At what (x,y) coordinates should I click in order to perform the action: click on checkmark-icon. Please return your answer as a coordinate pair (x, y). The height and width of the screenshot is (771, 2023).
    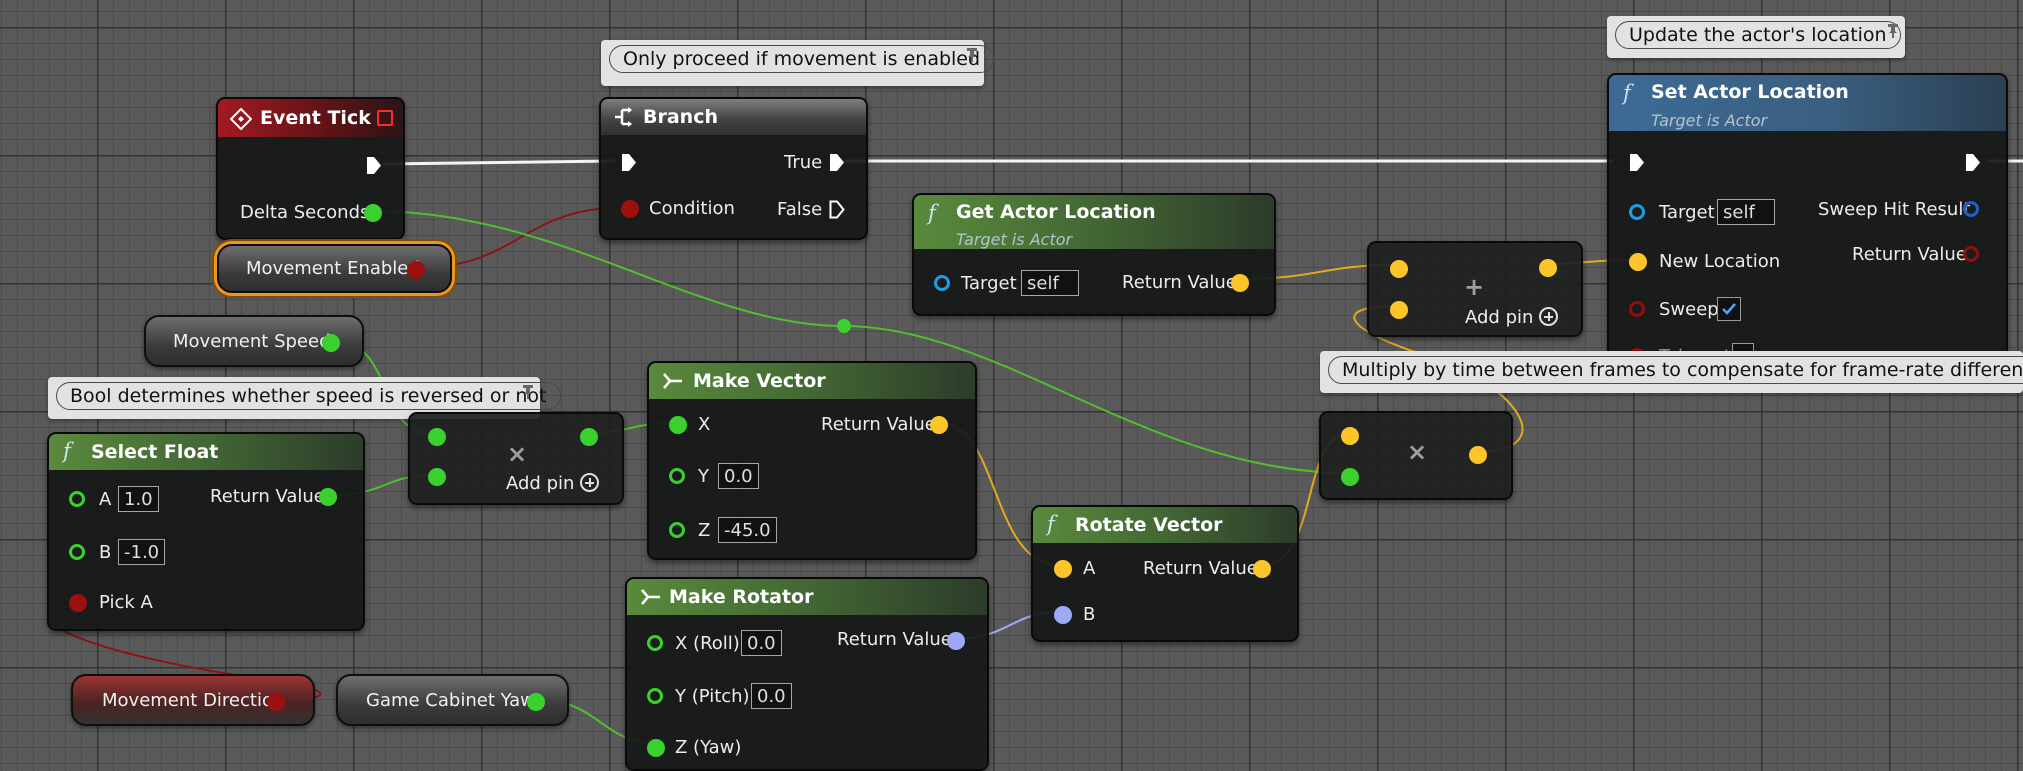
    Looking at the image, I should click on (1729, 309).